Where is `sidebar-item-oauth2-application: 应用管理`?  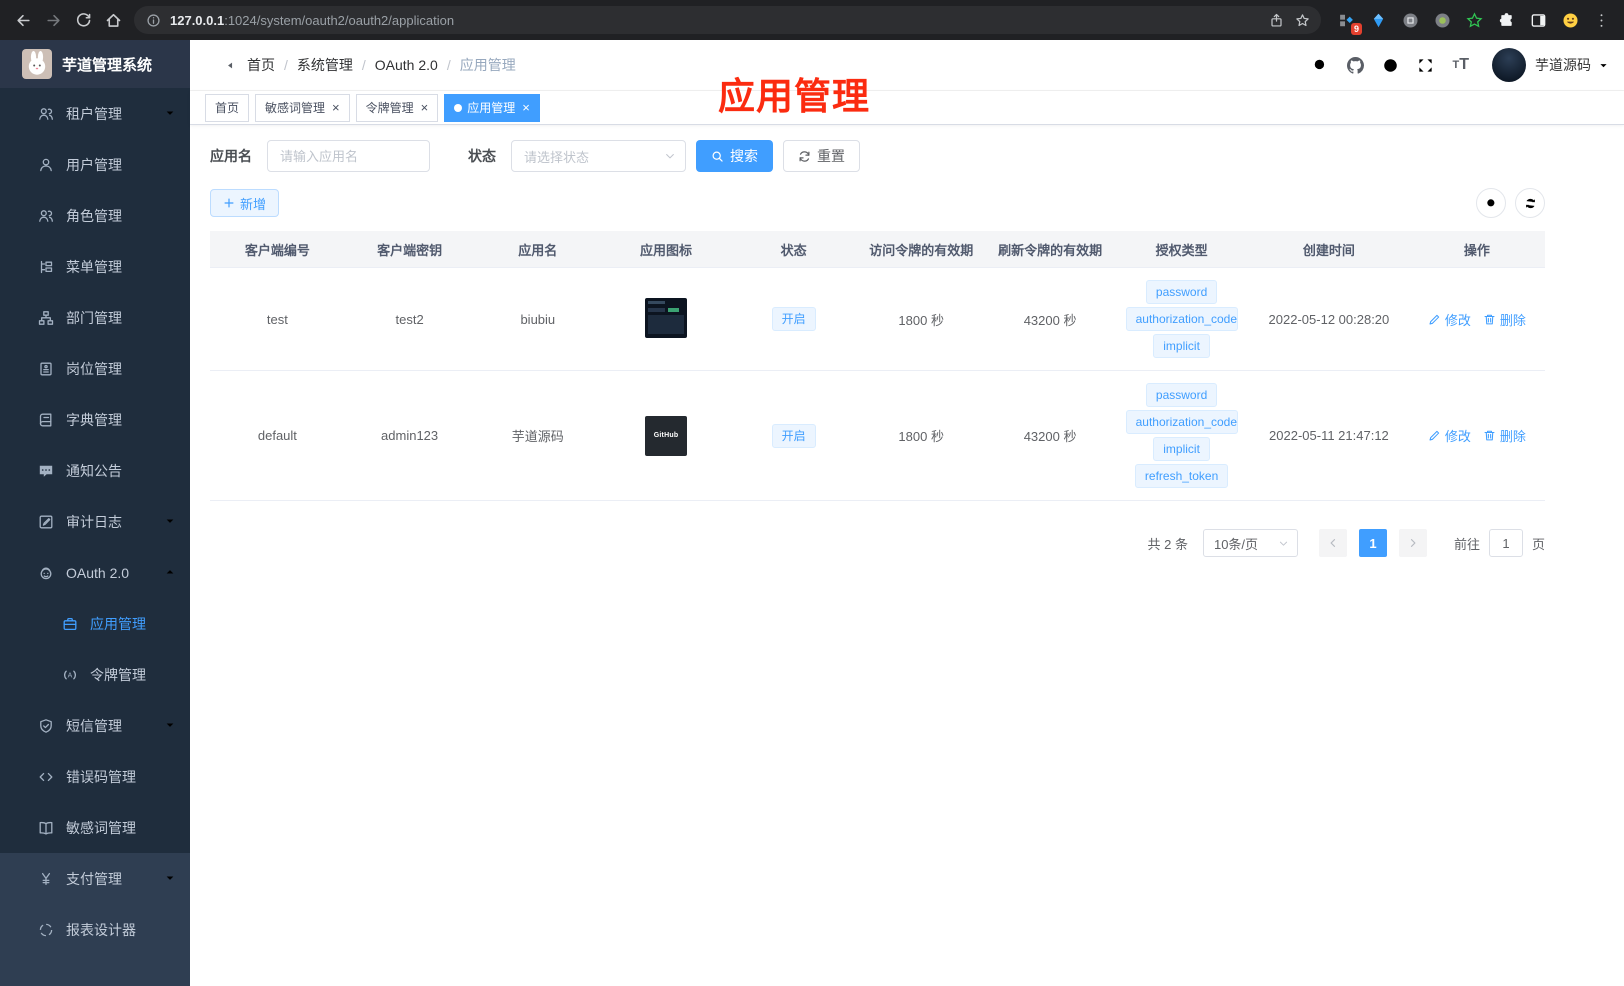
sidebar-item-oauth2-application: 应用管理 is located at coordinates (95, 623).